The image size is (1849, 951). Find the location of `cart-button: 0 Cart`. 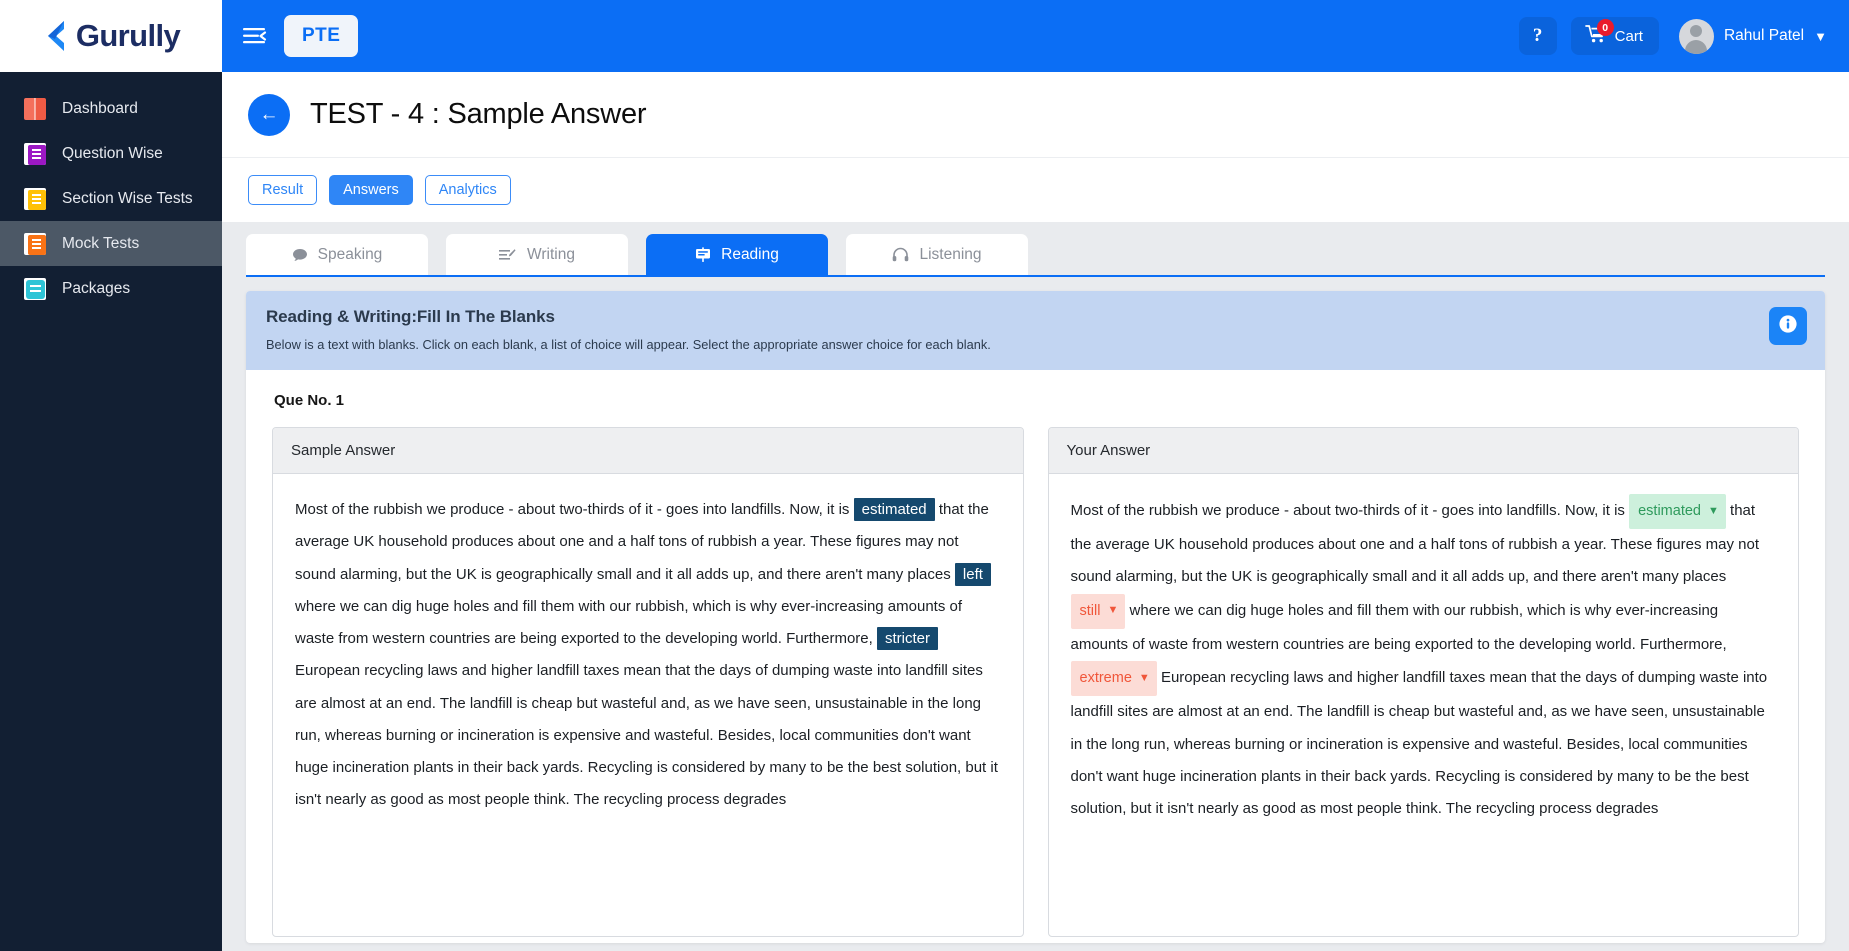

cart-button: 0 Cart is located at coordinates (1614, 36).